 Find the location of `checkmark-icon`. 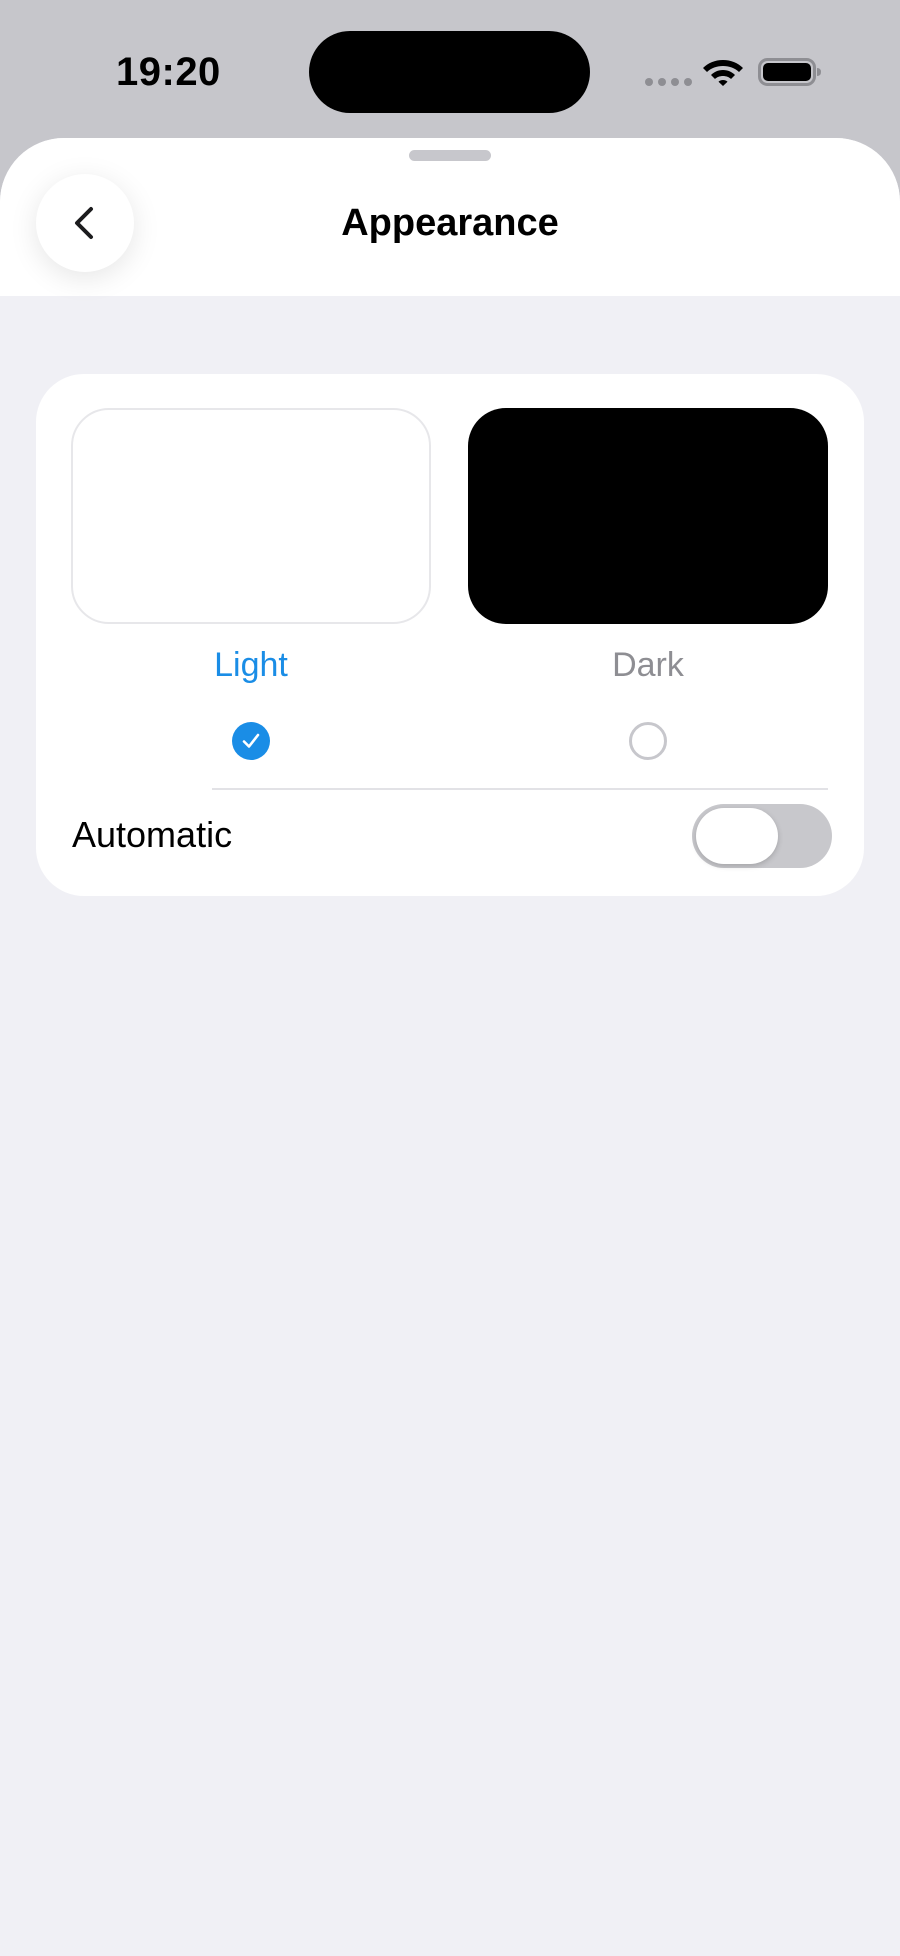

checkmark-icon is located at coordinates (251, 740).